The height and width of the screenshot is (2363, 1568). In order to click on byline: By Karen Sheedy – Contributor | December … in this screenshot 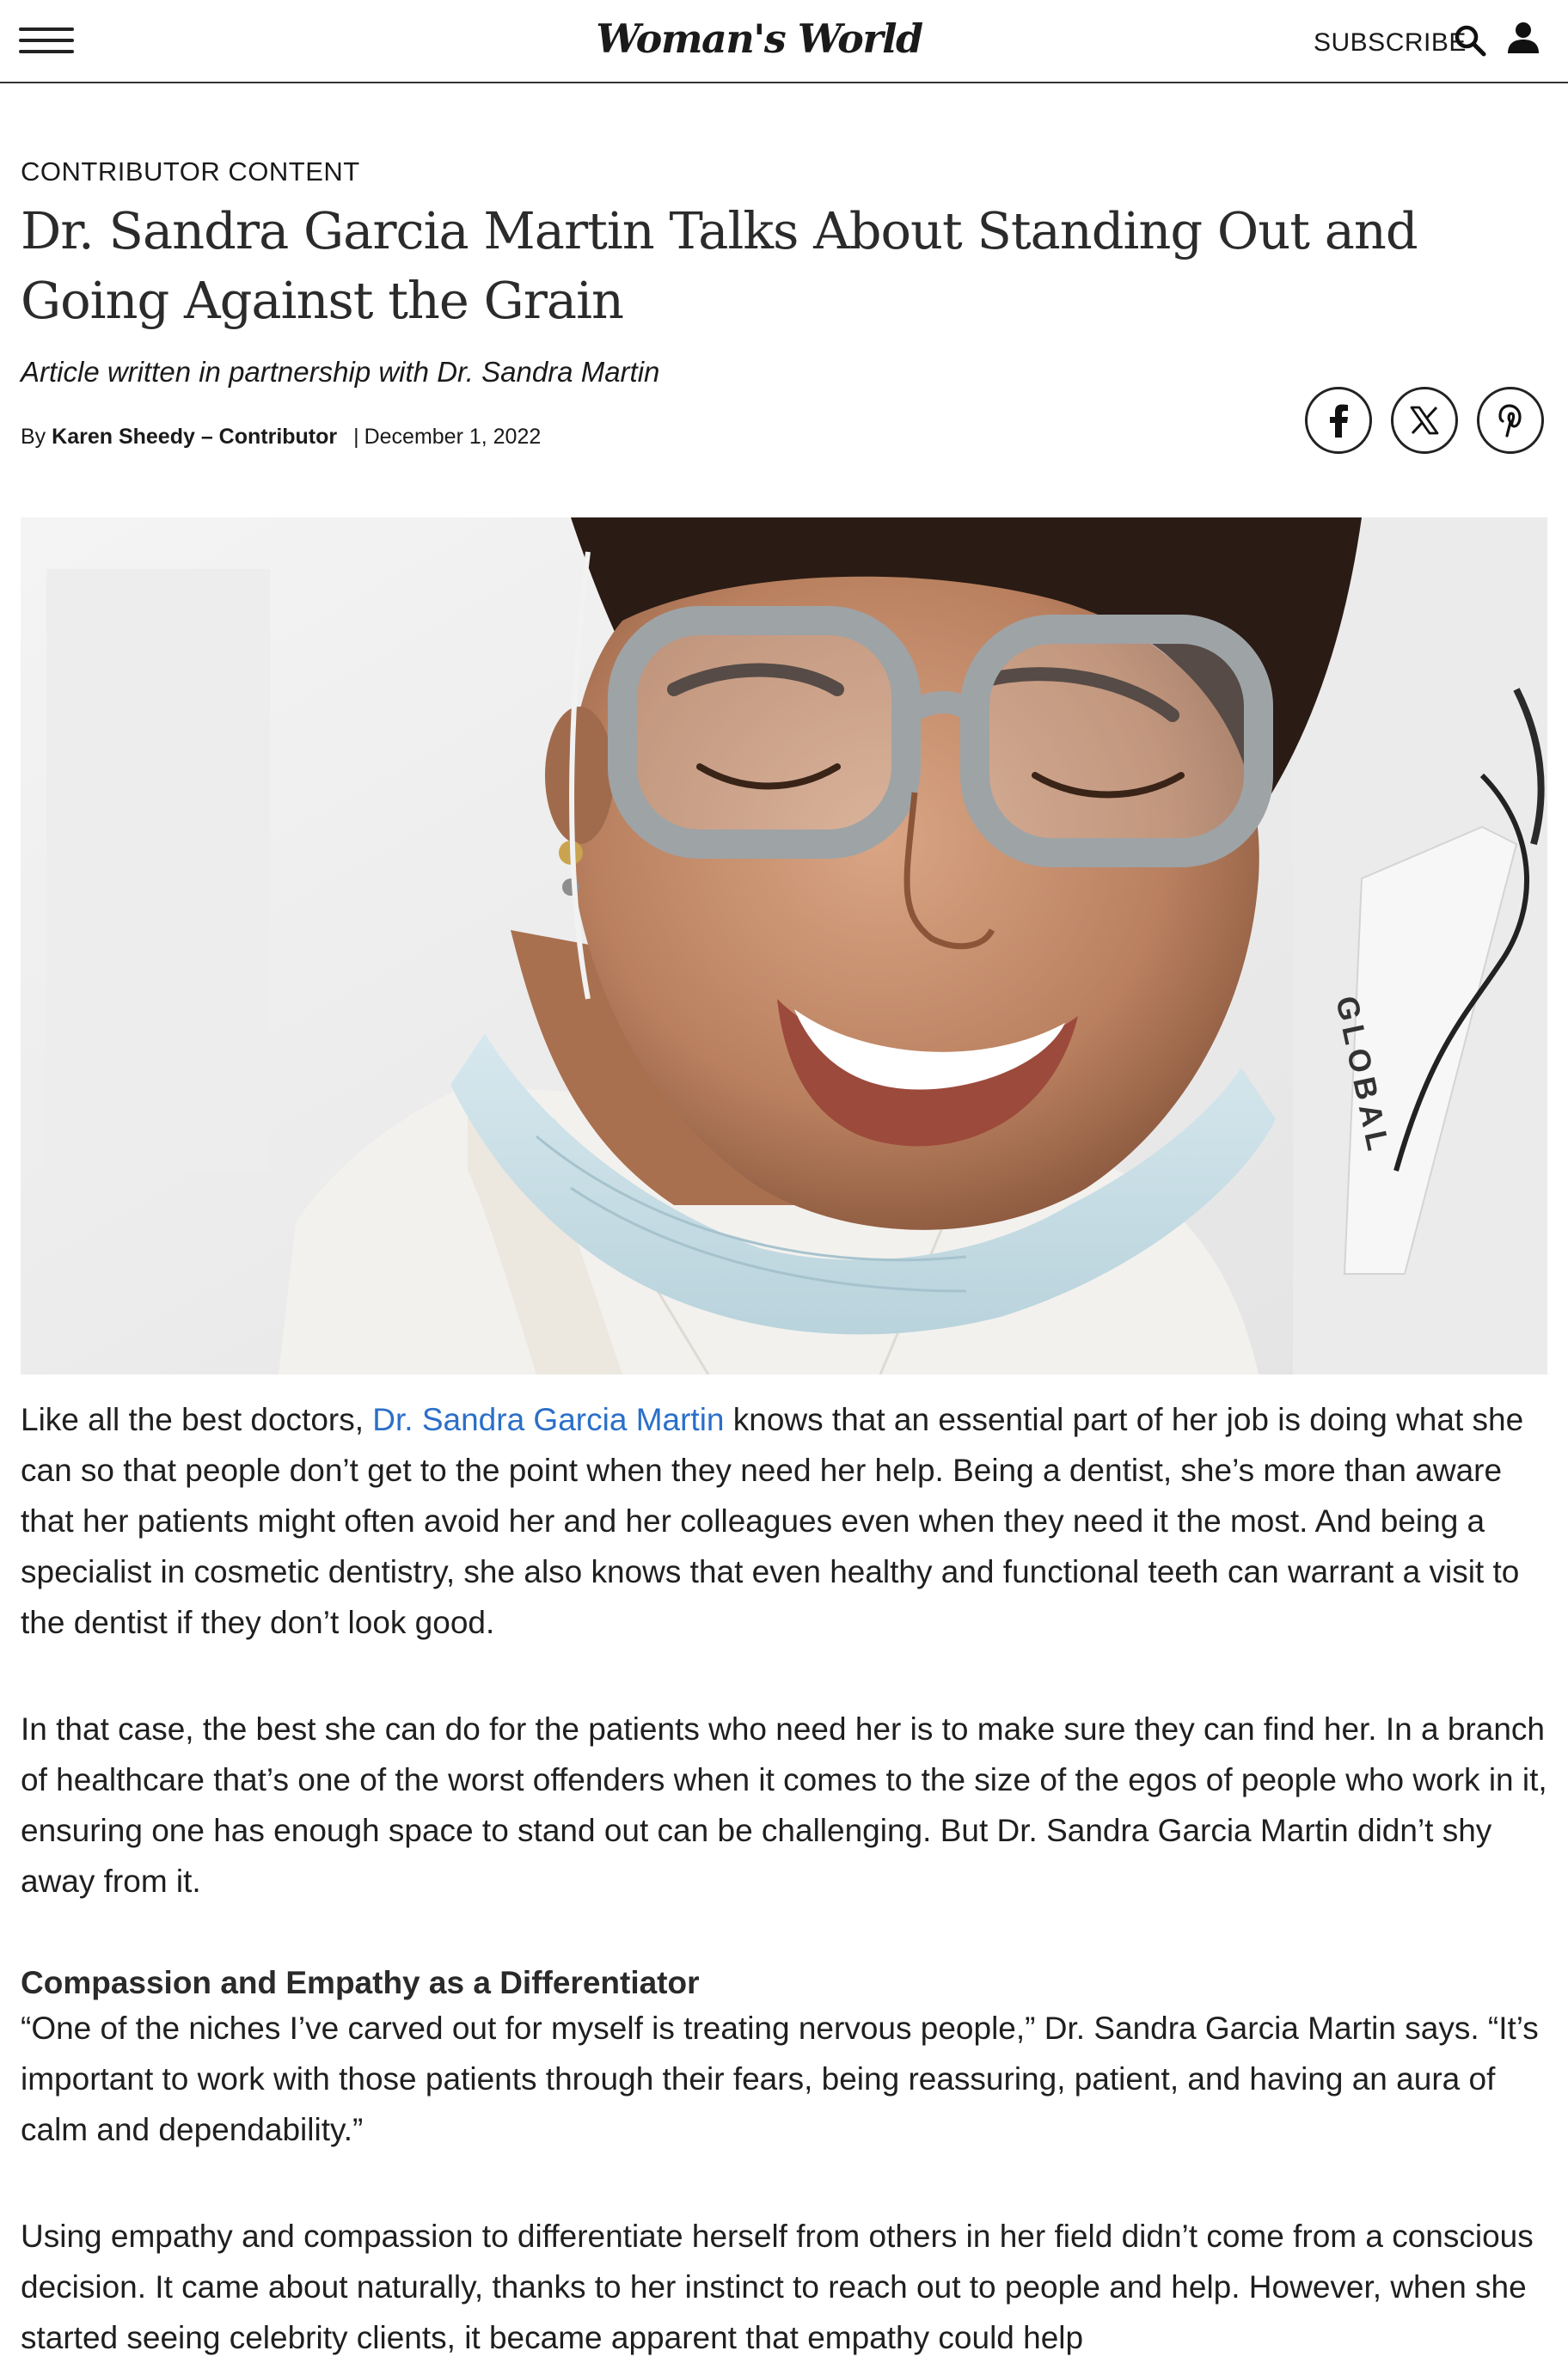, I will do `click(281, 438)`.